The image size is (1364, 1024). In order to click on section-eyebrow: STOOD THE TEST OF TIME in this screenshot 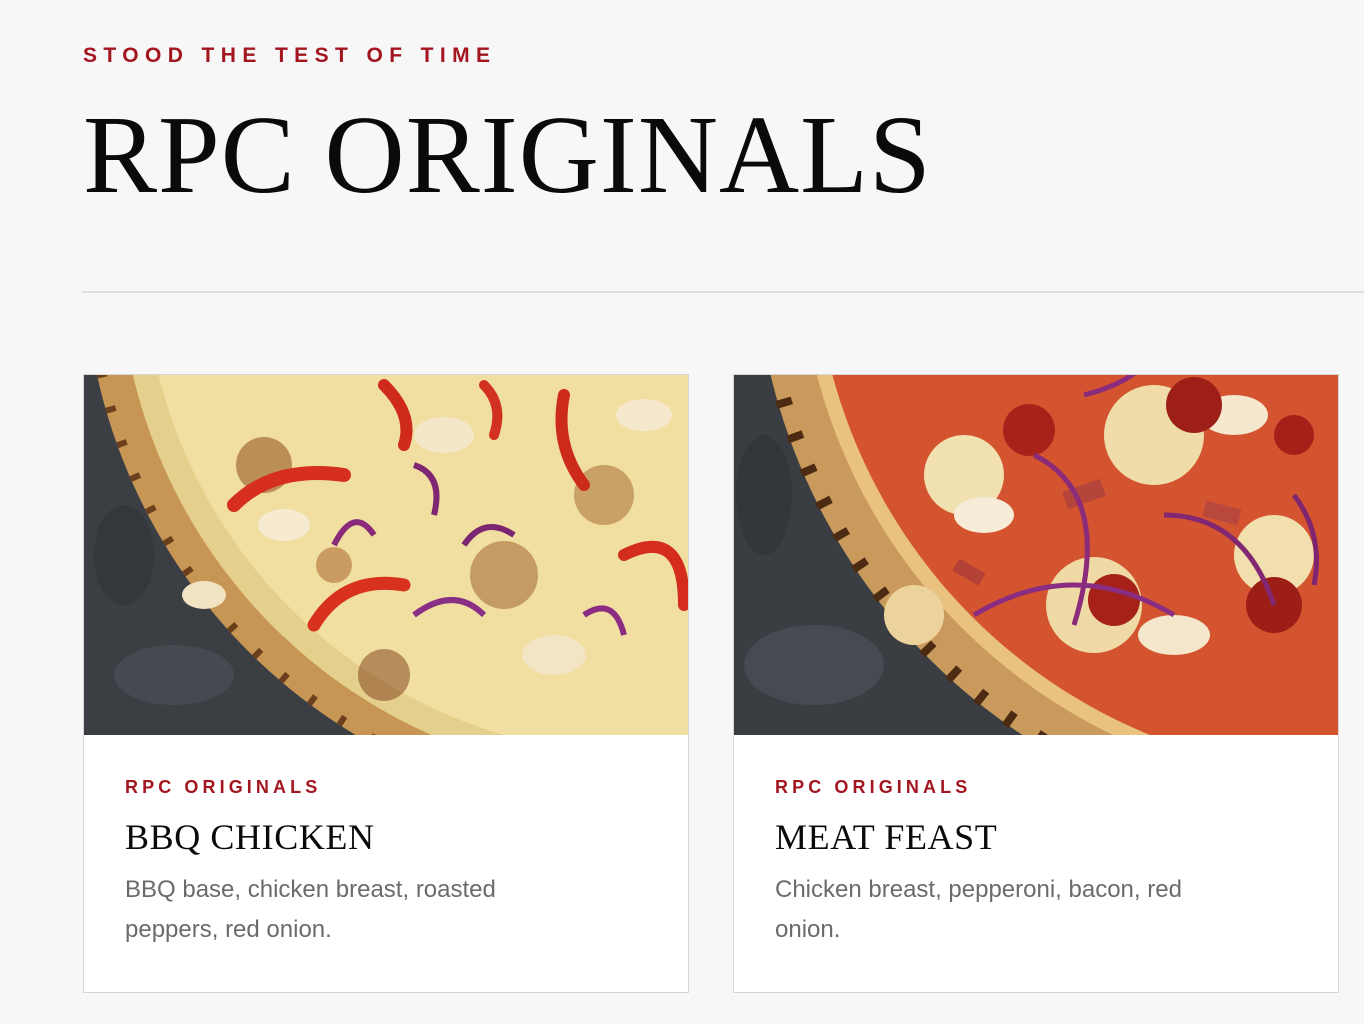, I will do `click(290, 55)`.